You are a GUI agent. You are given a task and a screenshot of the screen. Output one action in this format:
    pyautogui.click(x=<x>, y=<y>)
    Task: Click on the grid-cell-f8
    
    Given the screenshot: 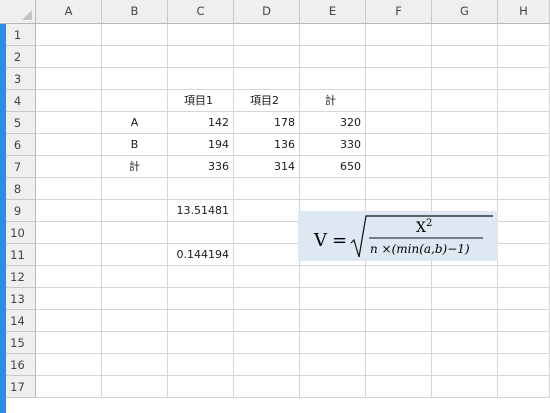 What is the action you would take?
    pyautogui.click(x=399, y=189)
    